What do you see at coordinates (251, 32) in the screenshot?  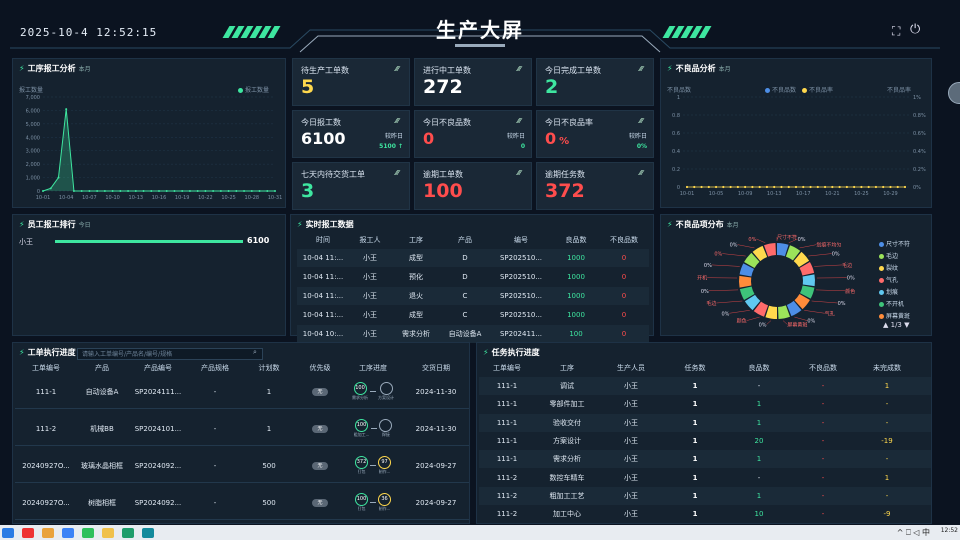 I see `header-stripes-left` at bounding box center [251, 32].